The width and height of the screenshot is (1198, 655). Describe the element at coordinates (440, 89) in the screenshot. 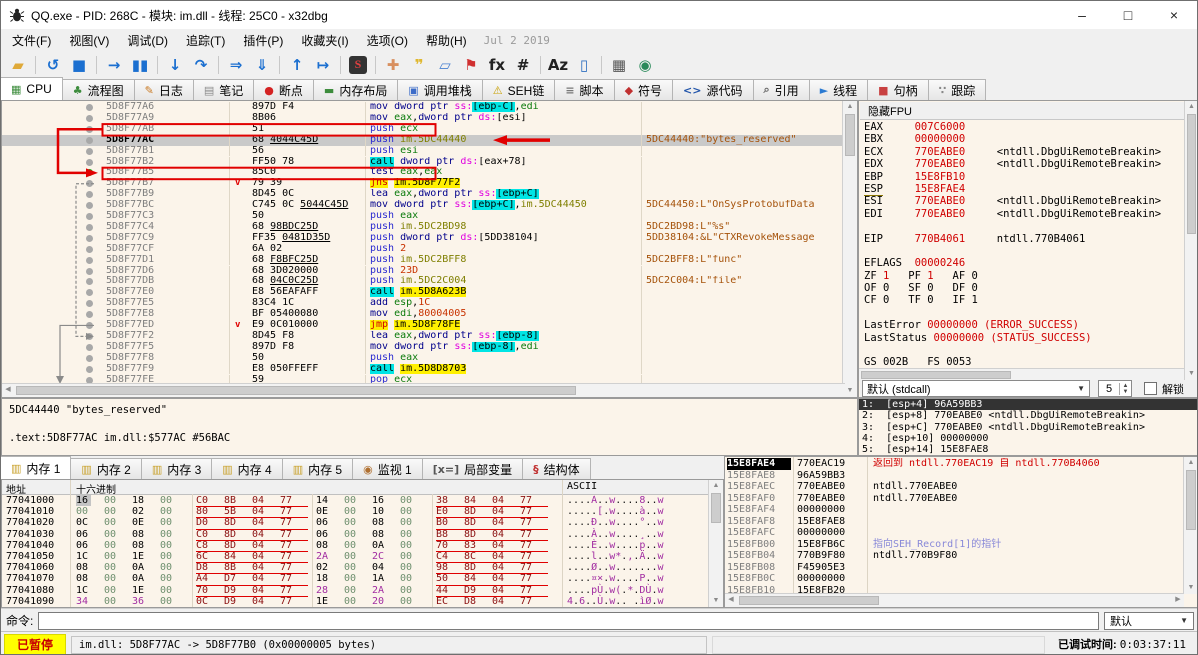

I see `tab-callstack: ▣ 调用堆栈` at that location.